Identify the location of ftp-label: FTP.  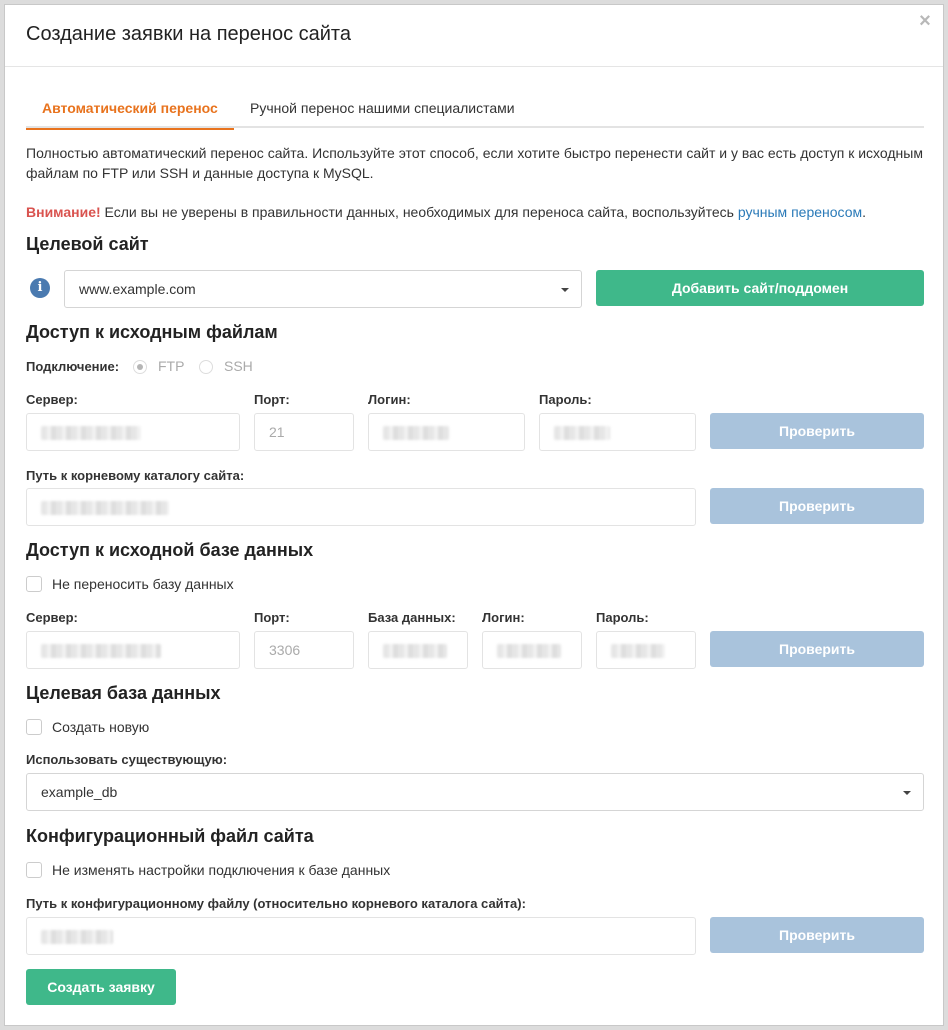
(171, 366).